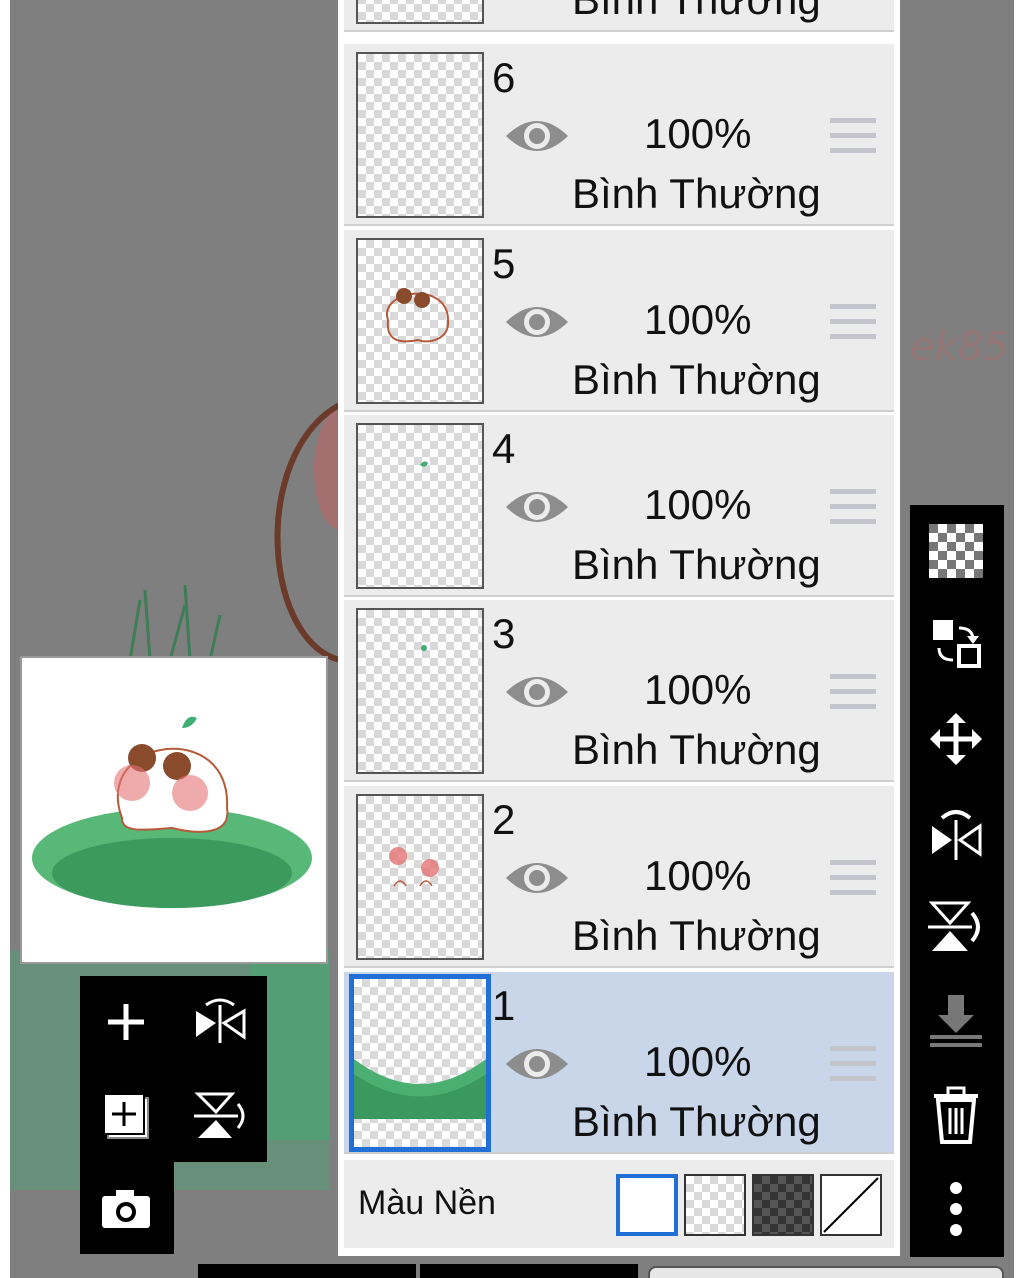 The height and width of the screenshot is (1278, 1024). Describe the element at coordinates (826, 1272) in the screenshot. I see `bottom-toolbar-right` at that location.